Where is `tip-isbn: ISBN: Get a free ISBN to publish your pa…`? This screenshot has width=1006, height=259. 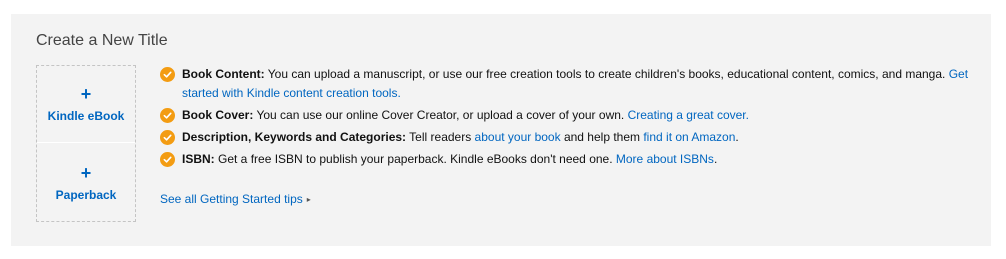 tip-isbn: ISBN: Get a free ISBN to publish your pa… is located at coordinates (565, 159).